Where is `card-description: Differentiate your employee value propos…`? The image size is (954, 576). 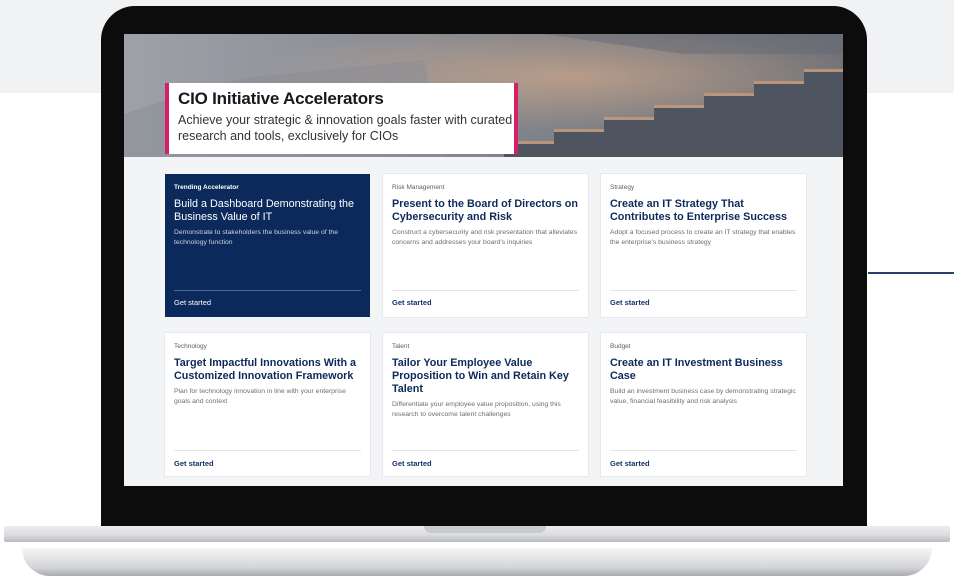 card-description: Differentiate your employee value propos… is located at coordinates (476, 409).